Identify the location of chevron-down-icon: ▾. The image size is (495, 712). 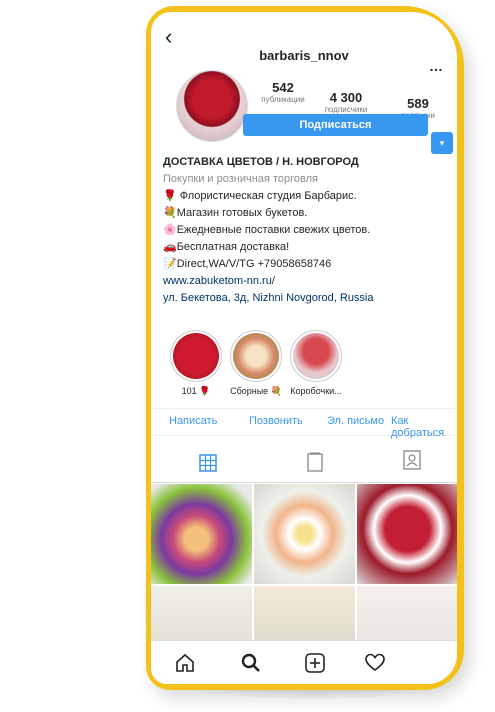
(442, 143).